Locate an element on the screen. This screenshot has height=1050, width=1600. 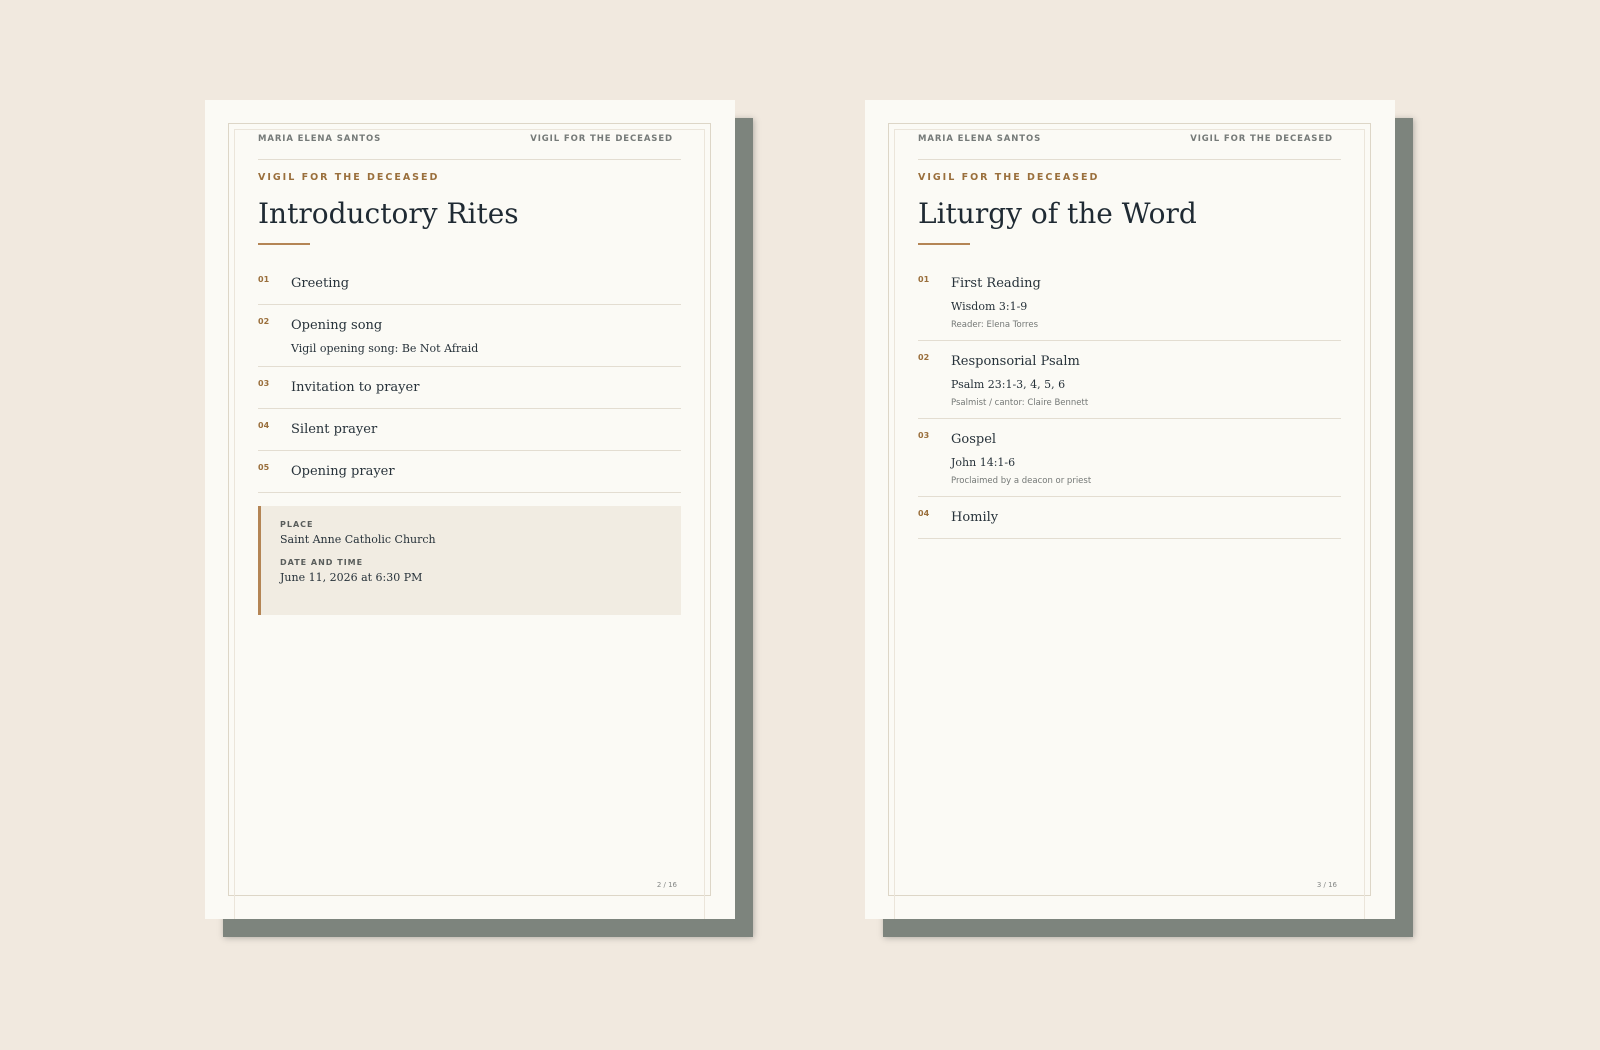
item-note: Proclaimed by a deacon or priest is located at coordinates (1021, 481).